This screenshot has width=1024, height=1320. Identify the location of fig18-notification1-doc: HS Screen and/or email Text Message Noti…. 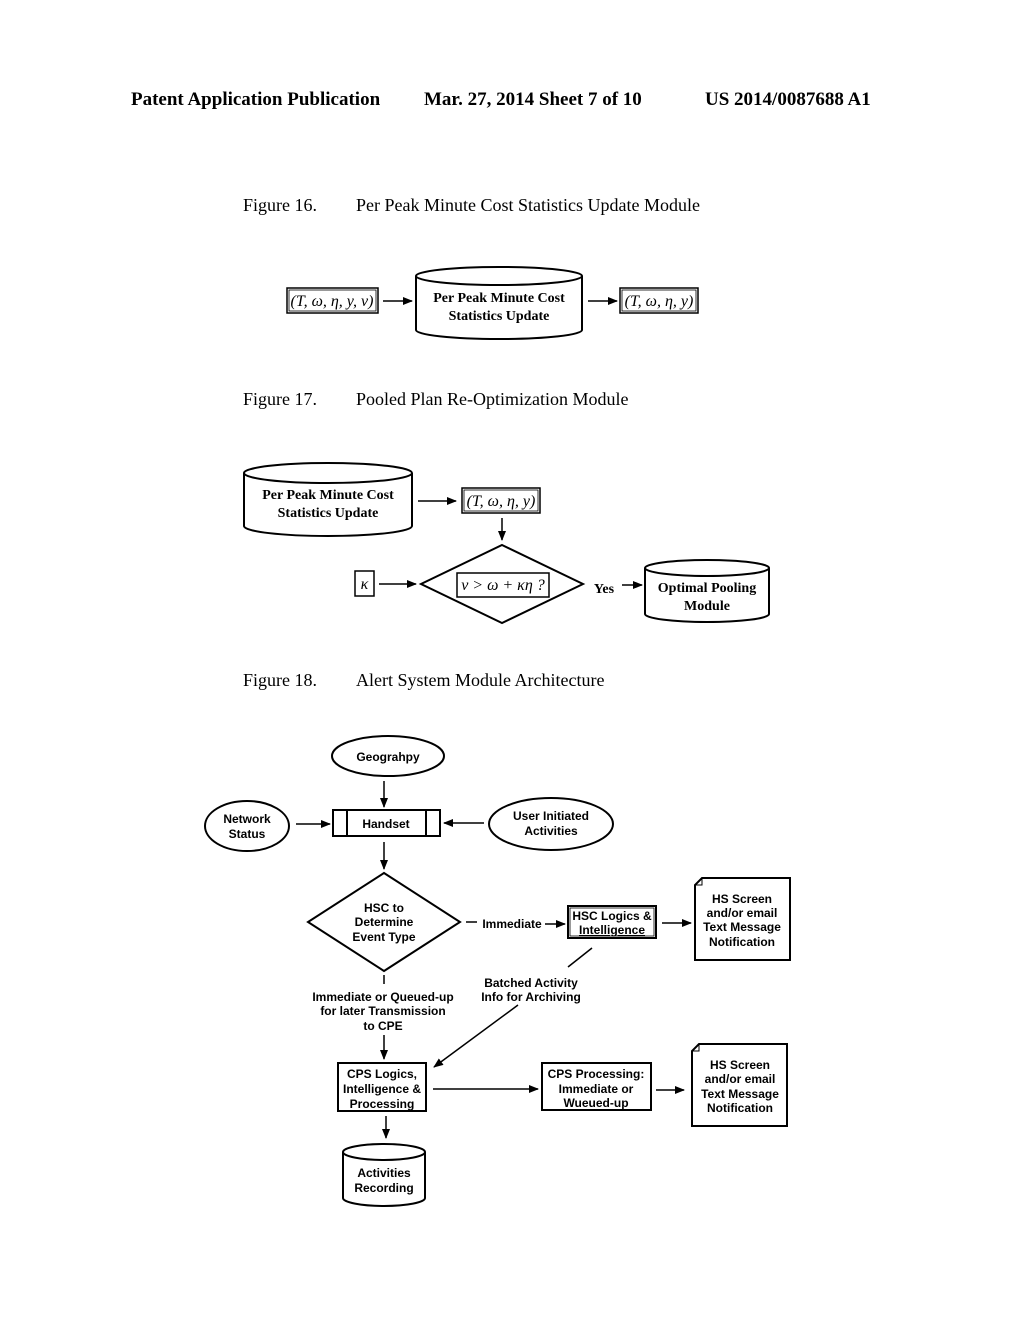
(742, 919).